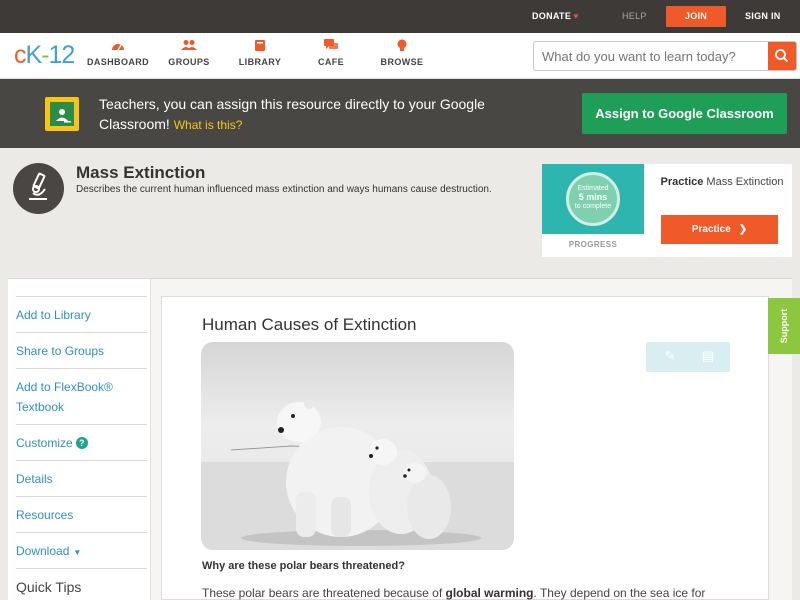 The height and width of the screenshot is (600, 800). What do you see at coordinates (38, 188) in the screenshot?
I see `microscope-icon` at bounding box center [38, 188].